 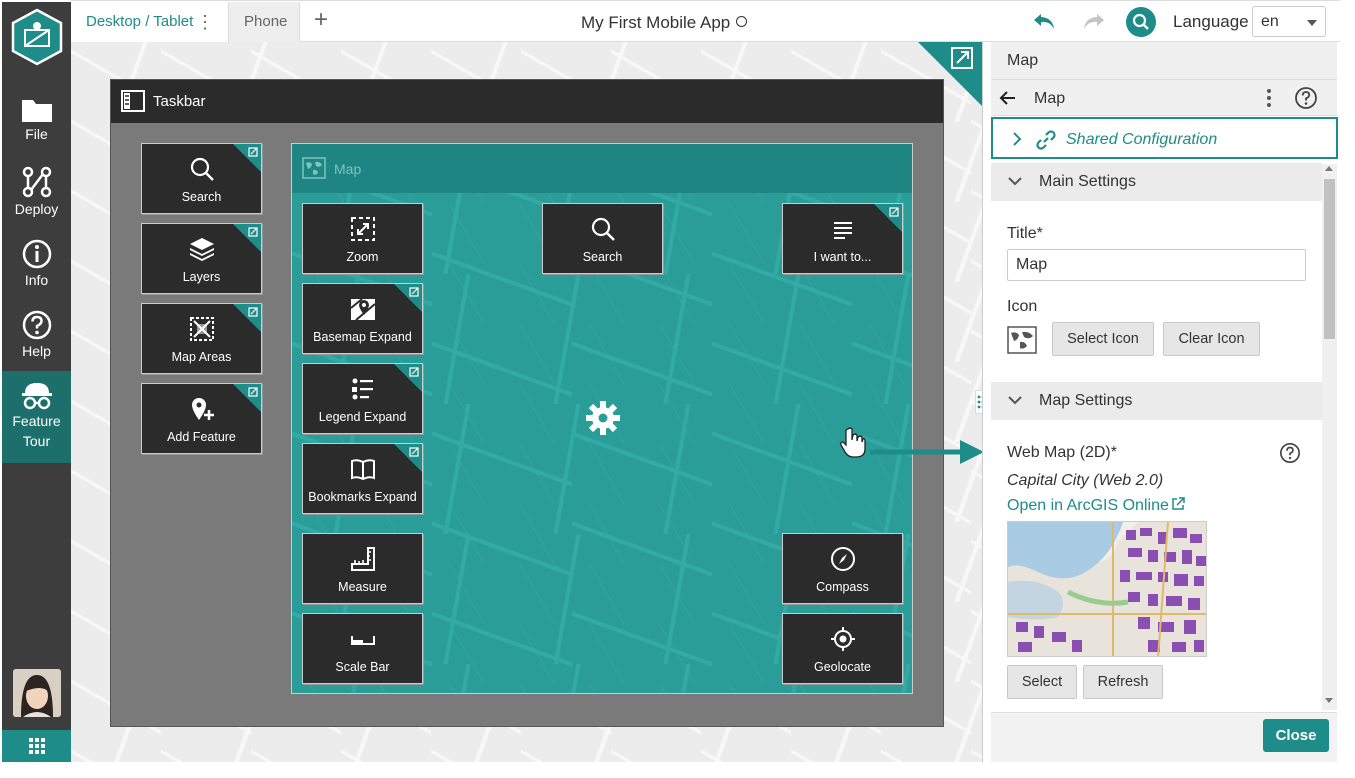 What do you see at coordinates (37, 37) in the screenshot?
I see `app-logo-icon` at bounding box center [37, 37].